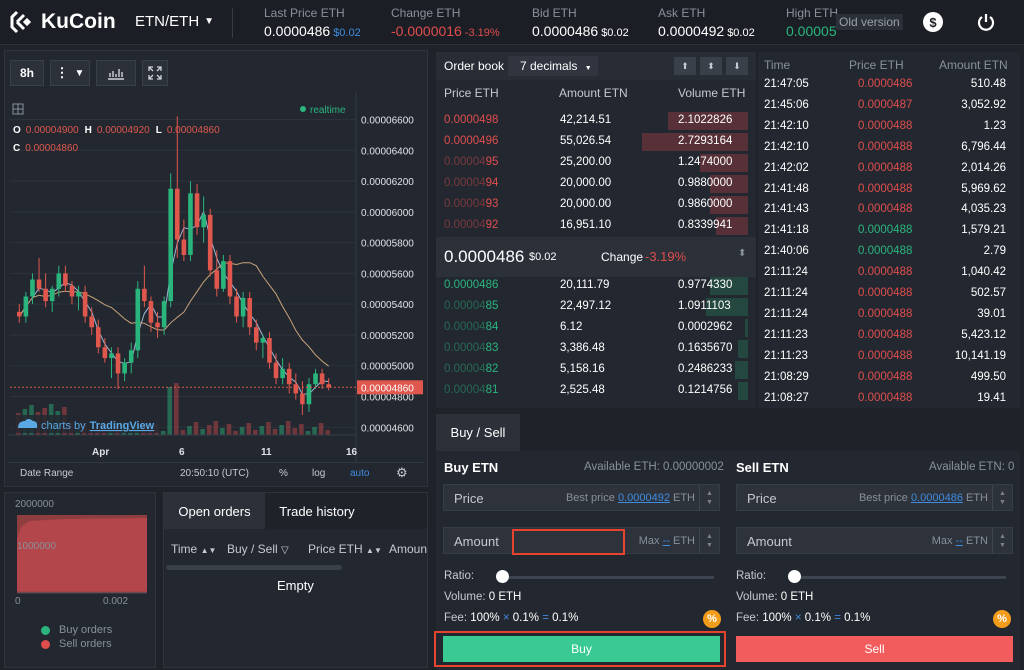 The width and height of the screenshot is (1024, 670). Describe the element at coordinates (258, 549) in the screenshot. I see `col-side: Buy / Sell ▽` at that location.